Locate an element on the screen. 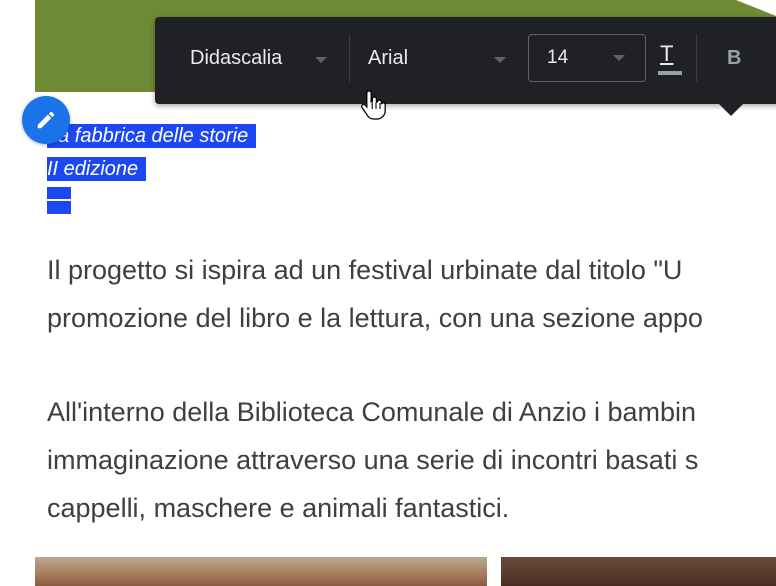  style-dropdown-chevron-icon is located at coordinates (321, 60).